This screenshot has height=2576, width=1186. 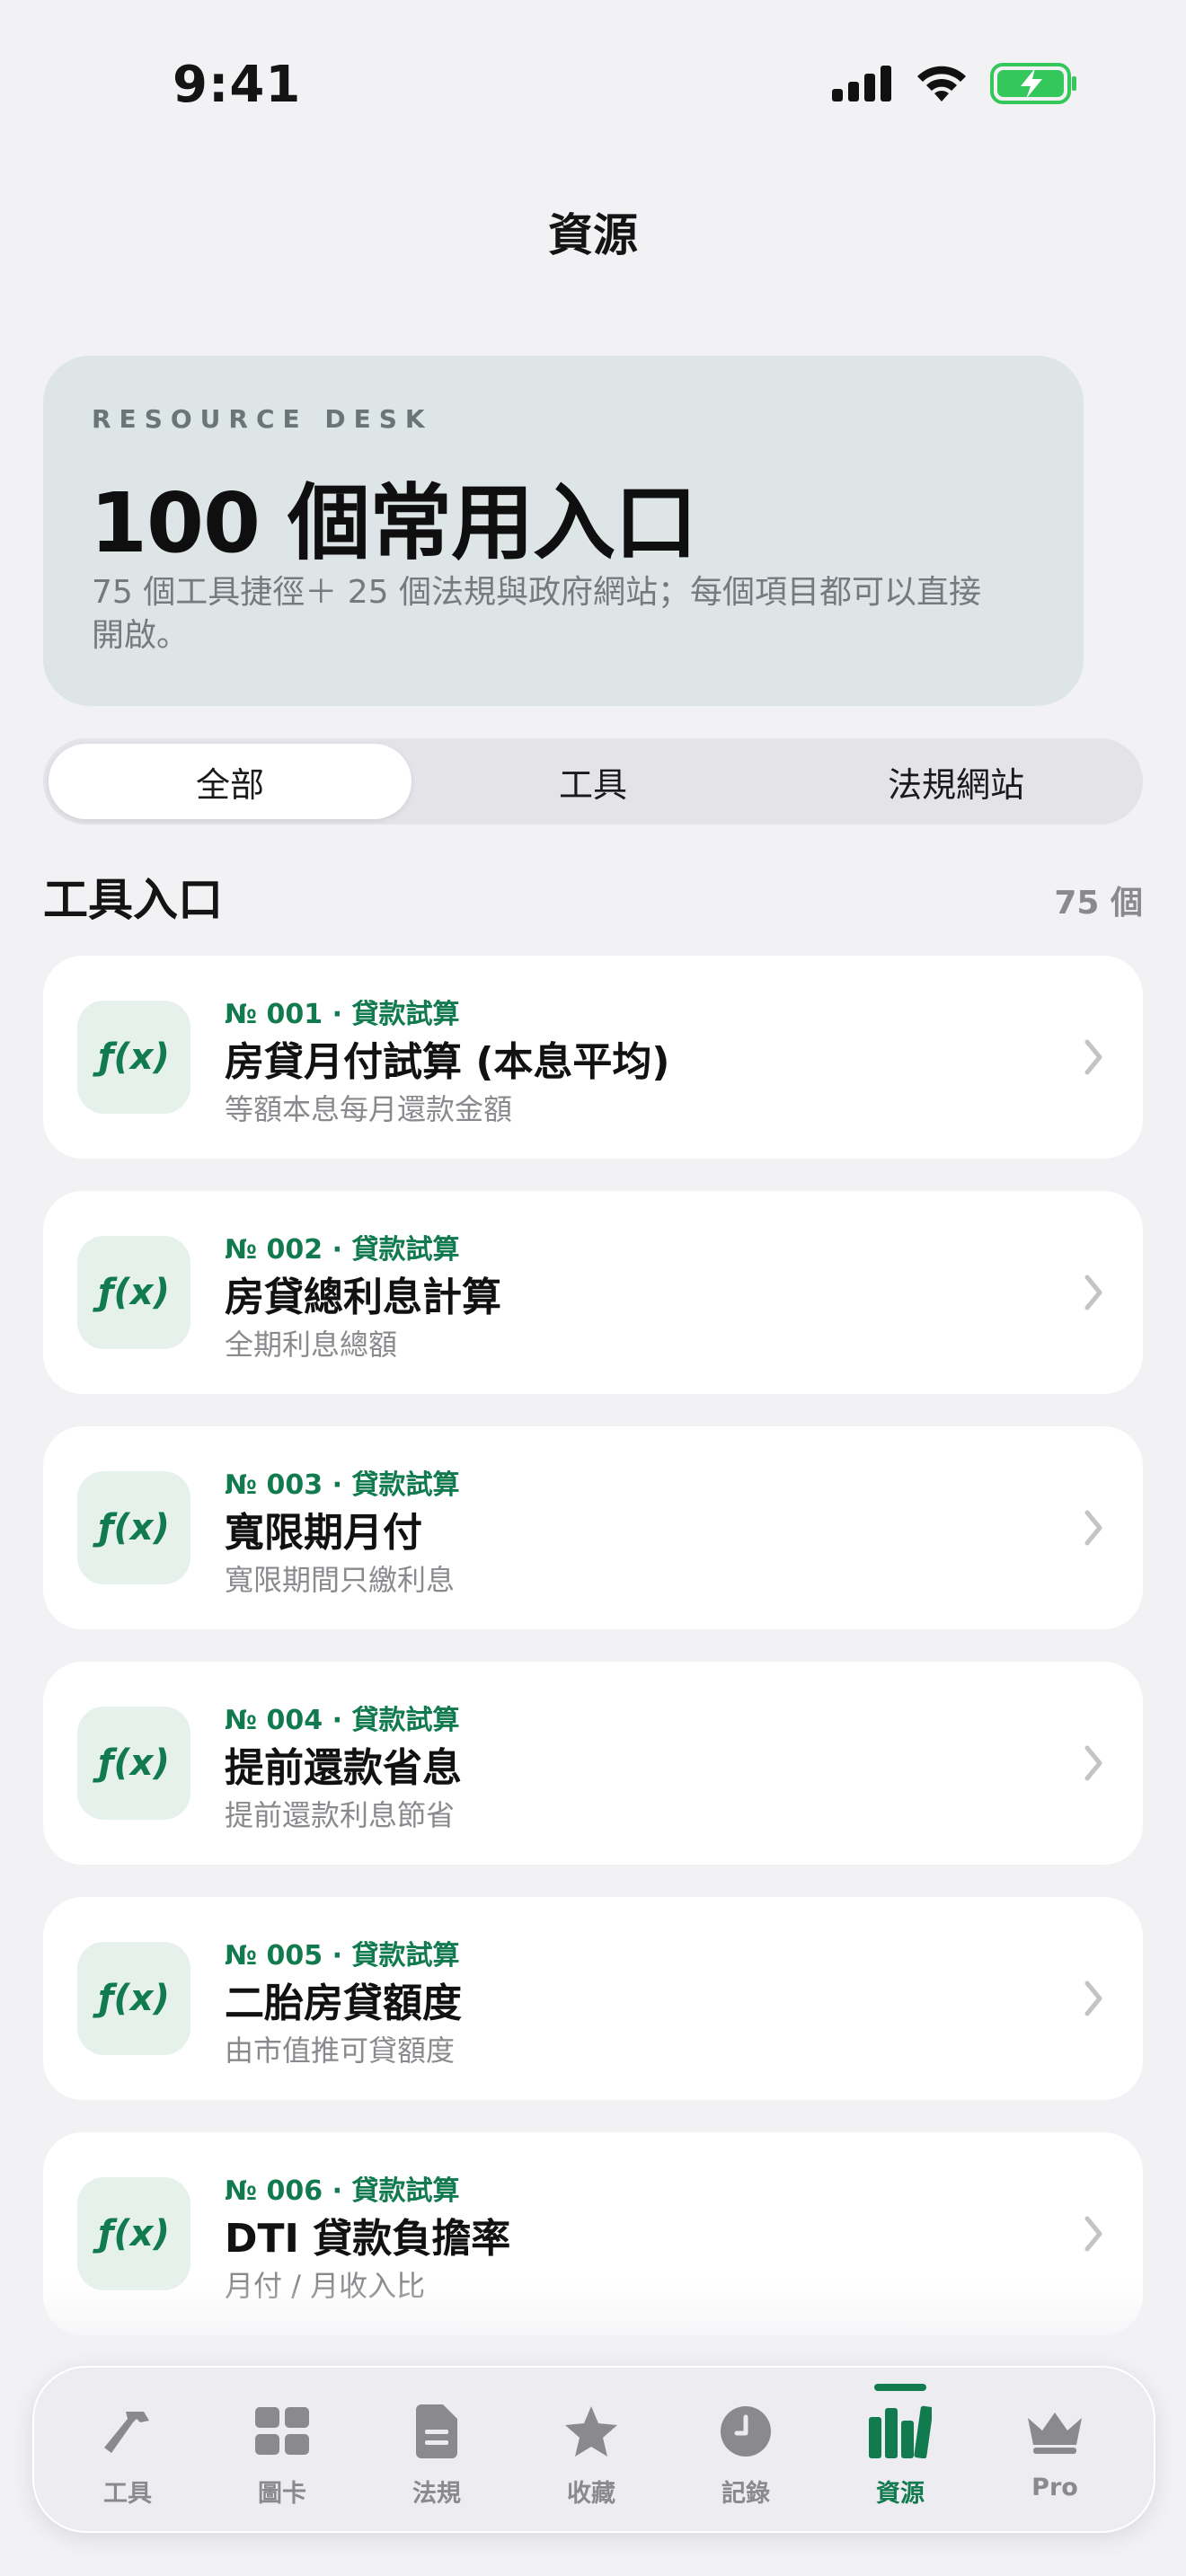 I want to click on segment-tools: 工具, so click(x=593, y=781).